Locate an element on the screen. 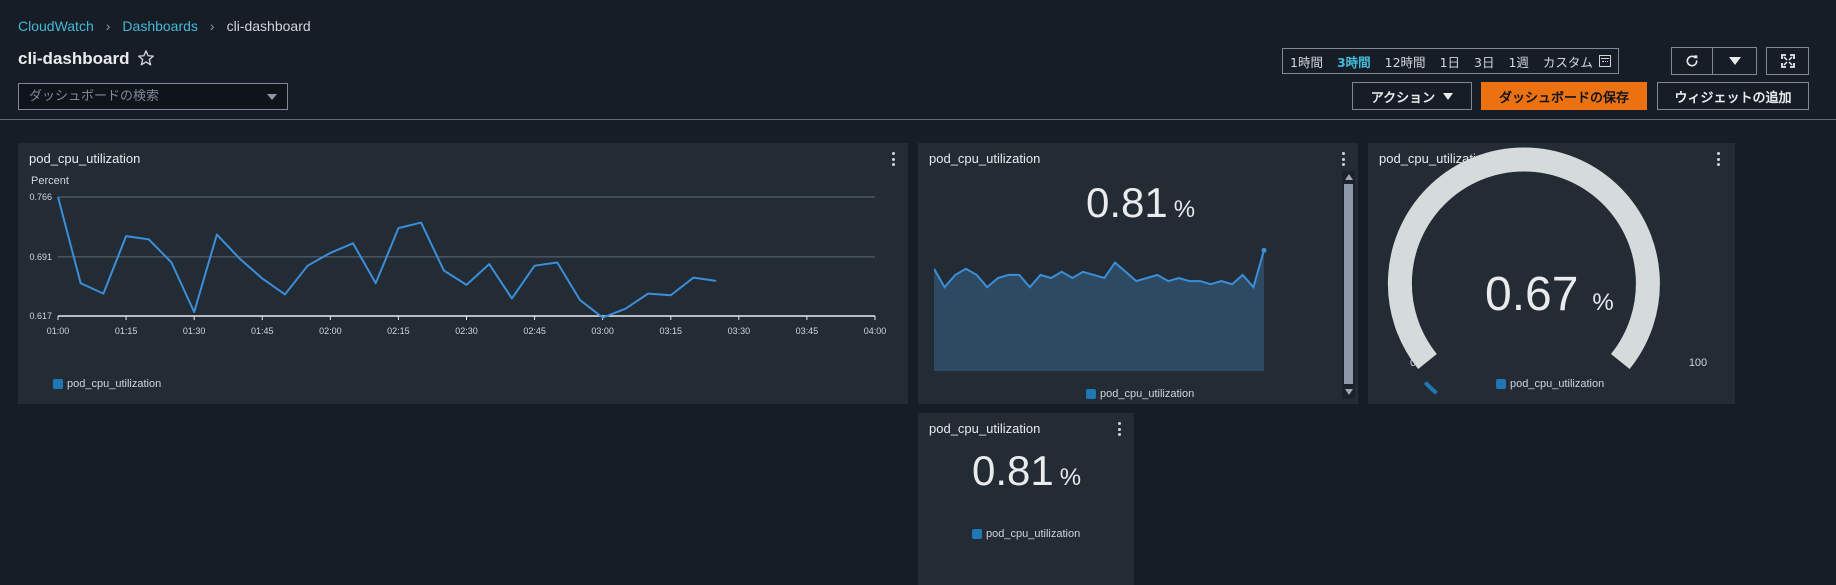 The width and height of the screenshot is (1836, 585). breadcrumb: CloudWatch › Dashboards › cli-dashboard is located at coordinates (164, 26).